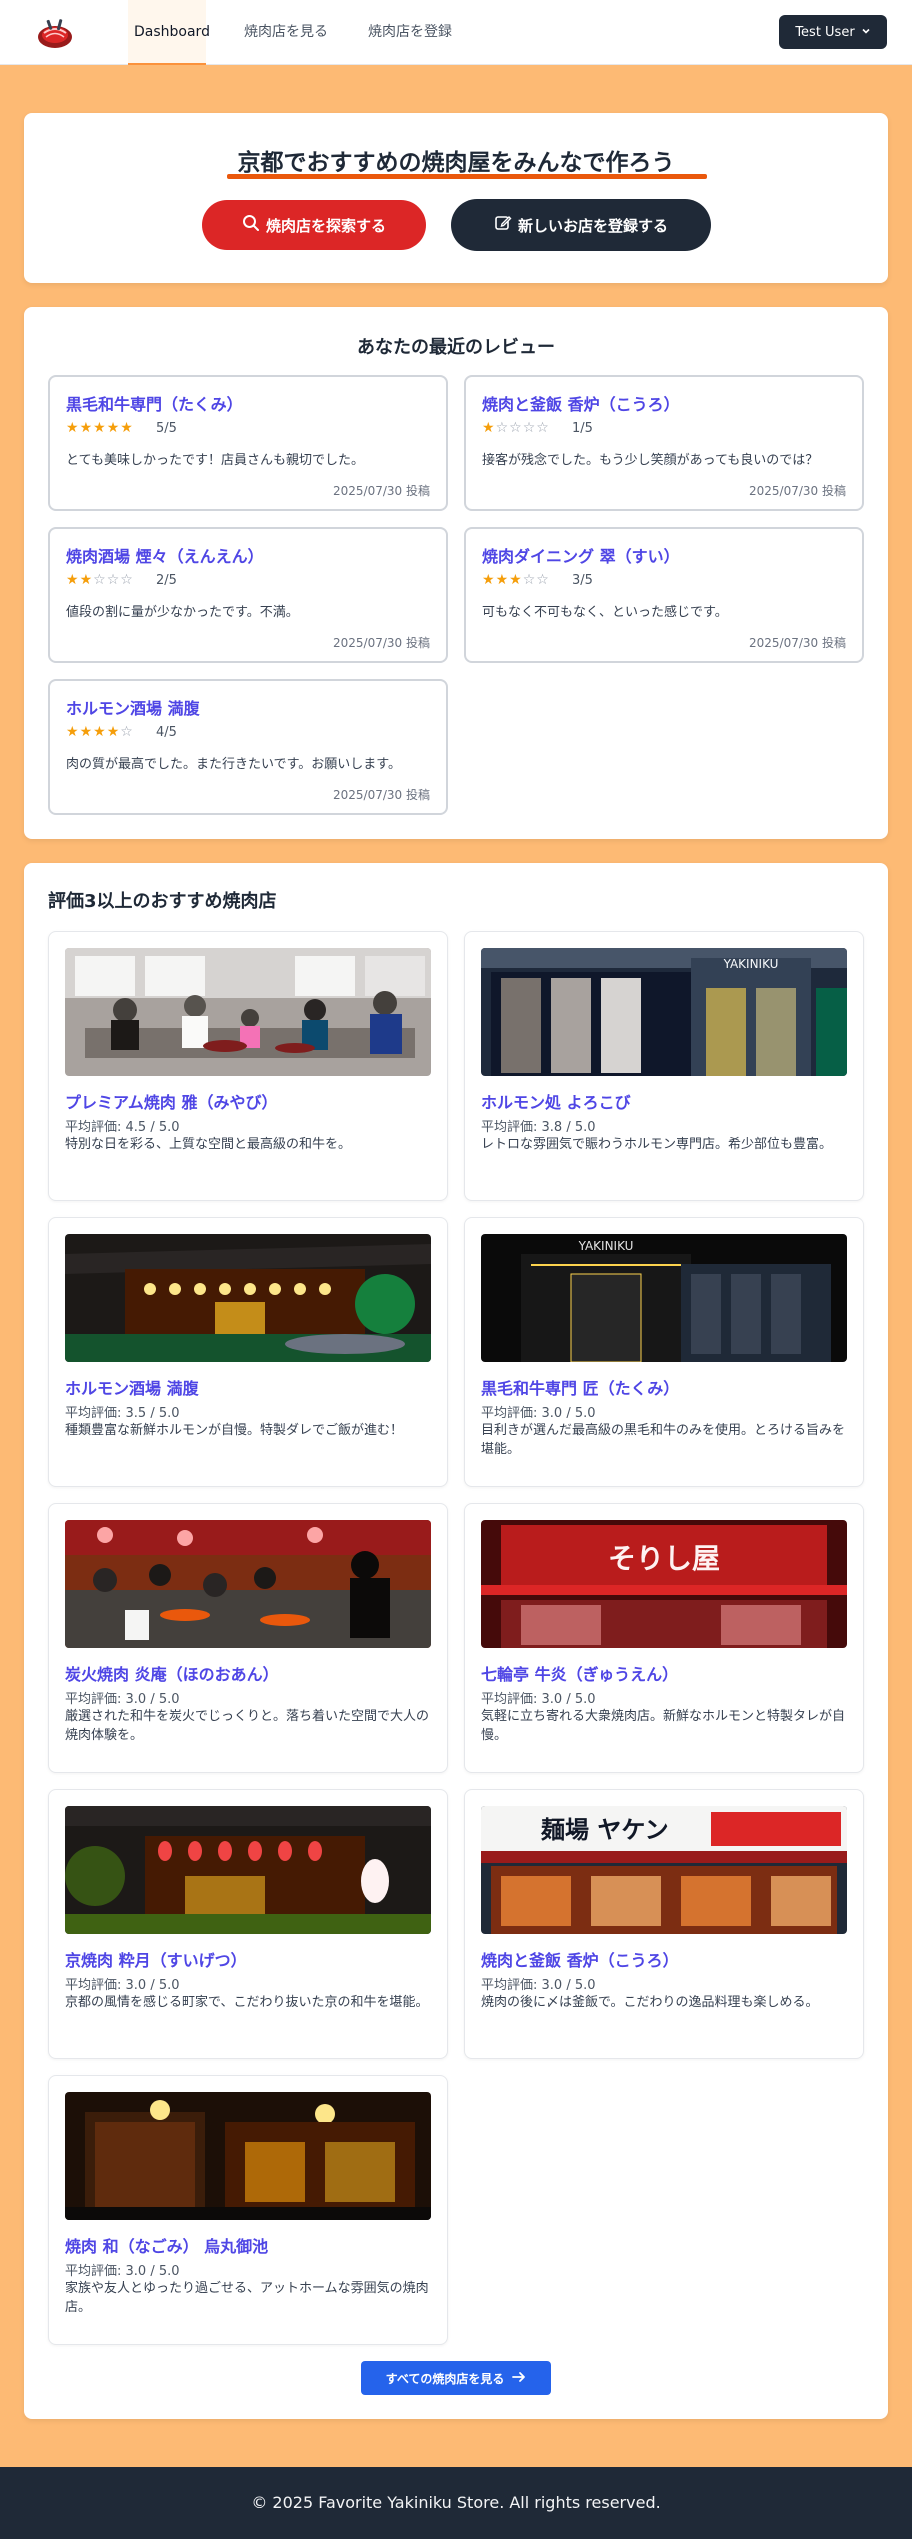 This screenshot has width=912, height=2539. Describe the element at coordinates (650, 460) in the screenshot. I see `review-comment: 接客が残念でした。もう少し笑顔があっても良いのでは？` at that location.